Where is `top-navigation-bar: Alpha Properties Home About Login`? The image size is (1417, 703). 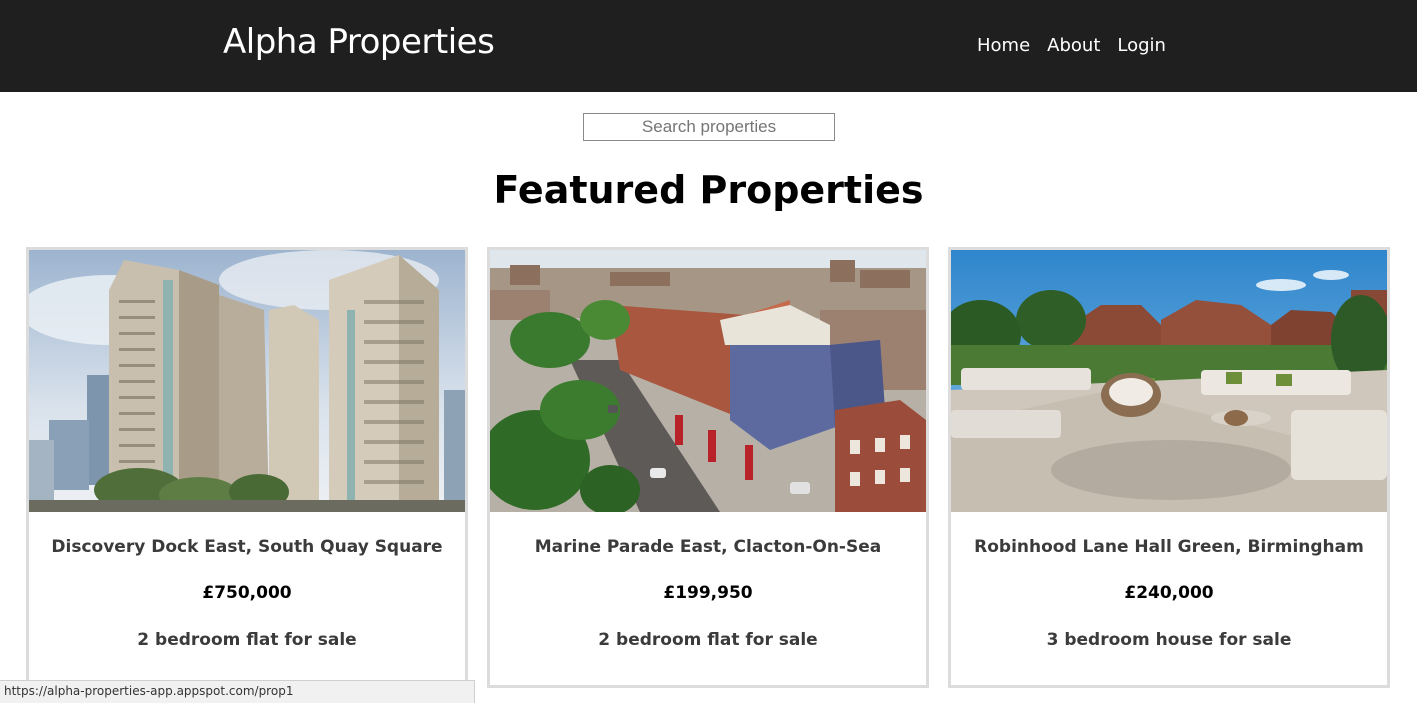
top-navigation-bar: Alpha Properties Home About Login is located at coordinates (708, 46).